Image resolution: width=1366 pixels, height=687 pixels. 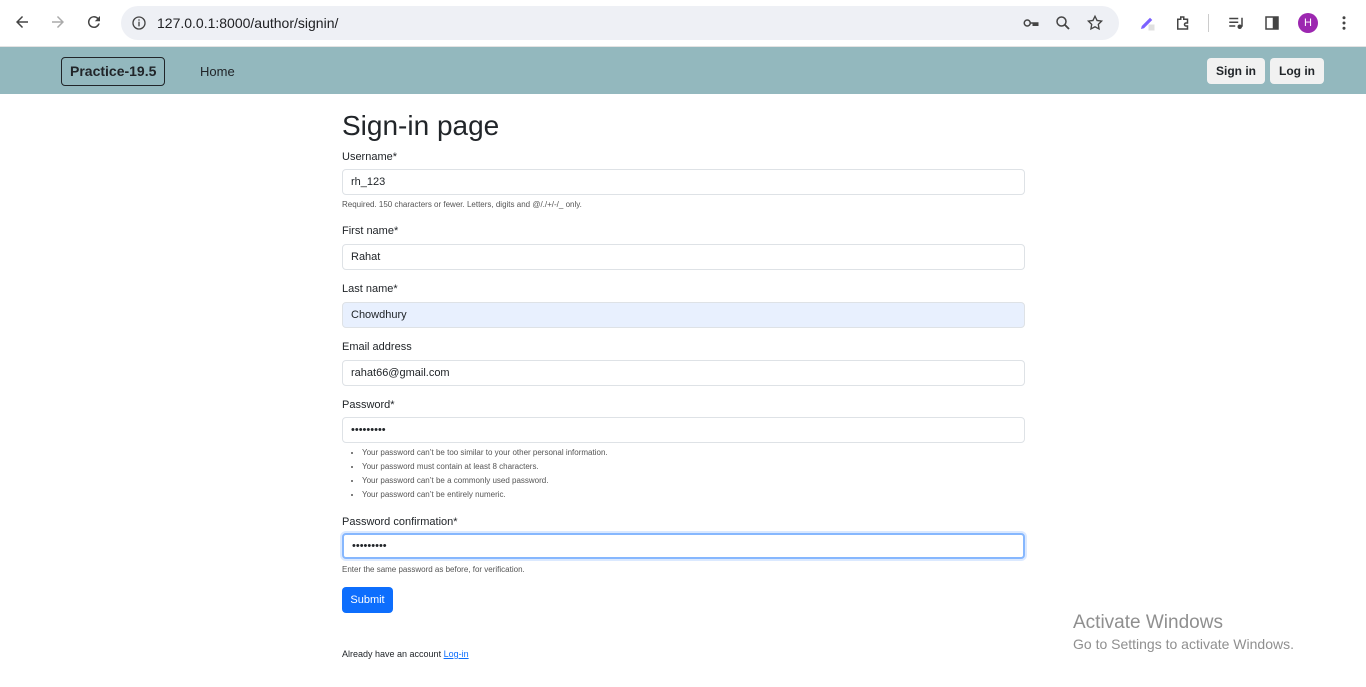 I want to click on bookmark-star-icon, so click(x=1095, y=23).